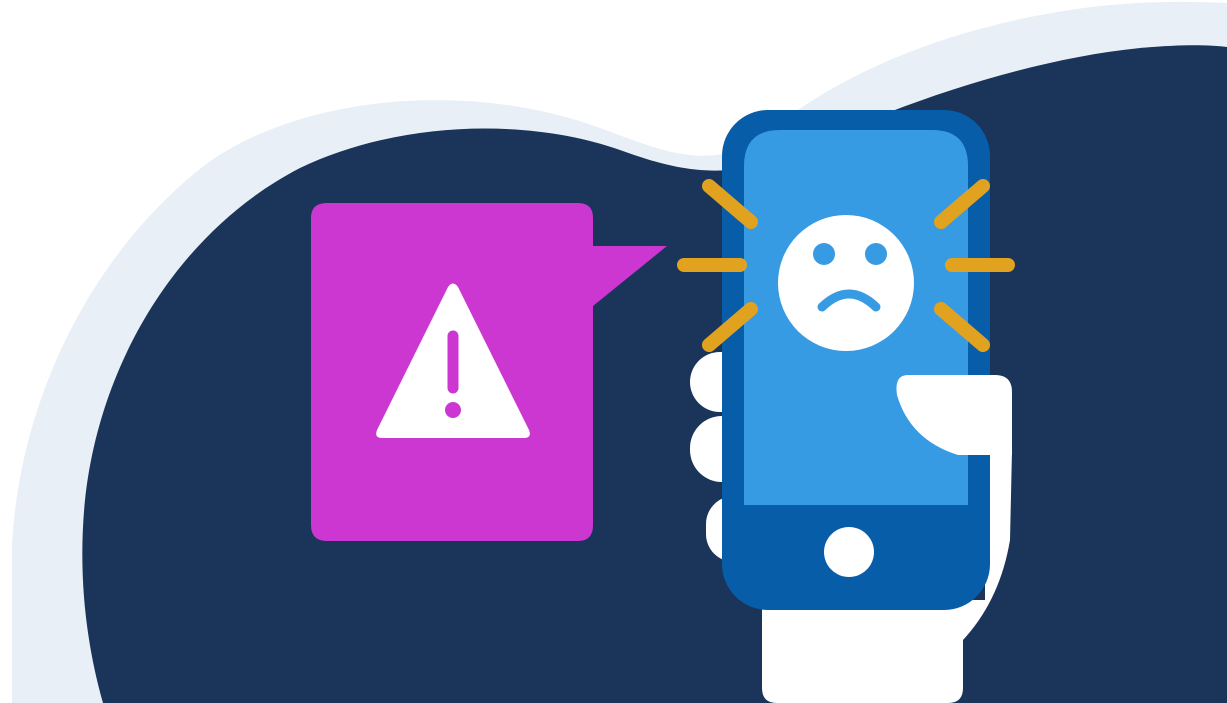  What do you see at coordinates (876, 254) in the screenshot?
I see `face-right-eye` at bounding box center [876, 254].